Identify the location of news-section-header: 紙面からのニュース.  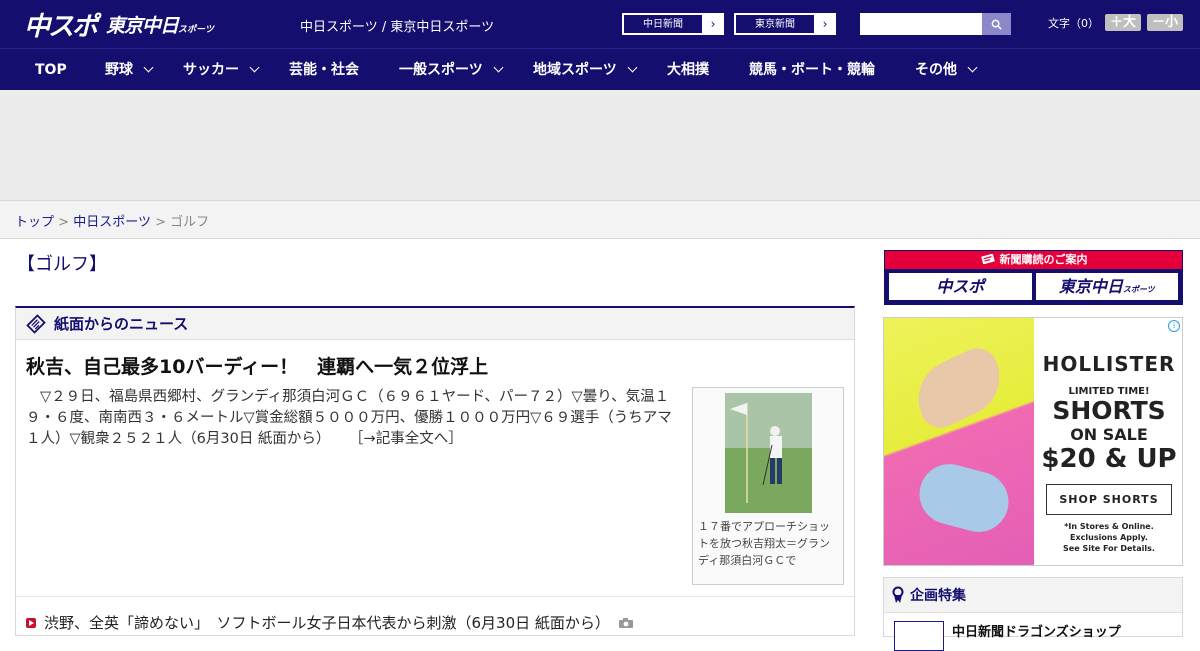
(435, 324).